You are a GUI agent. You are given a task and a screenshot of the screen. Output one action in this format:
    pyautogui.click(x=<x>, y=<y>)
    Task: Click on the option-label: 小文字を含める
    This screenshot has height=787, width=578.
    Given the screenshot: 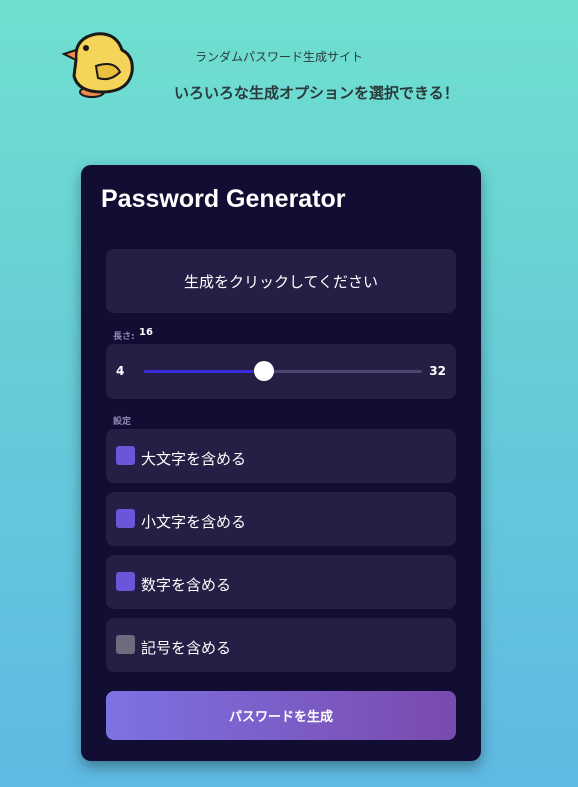 What is the action you would take?
    pyautogui.click(x=194, y=522)
    